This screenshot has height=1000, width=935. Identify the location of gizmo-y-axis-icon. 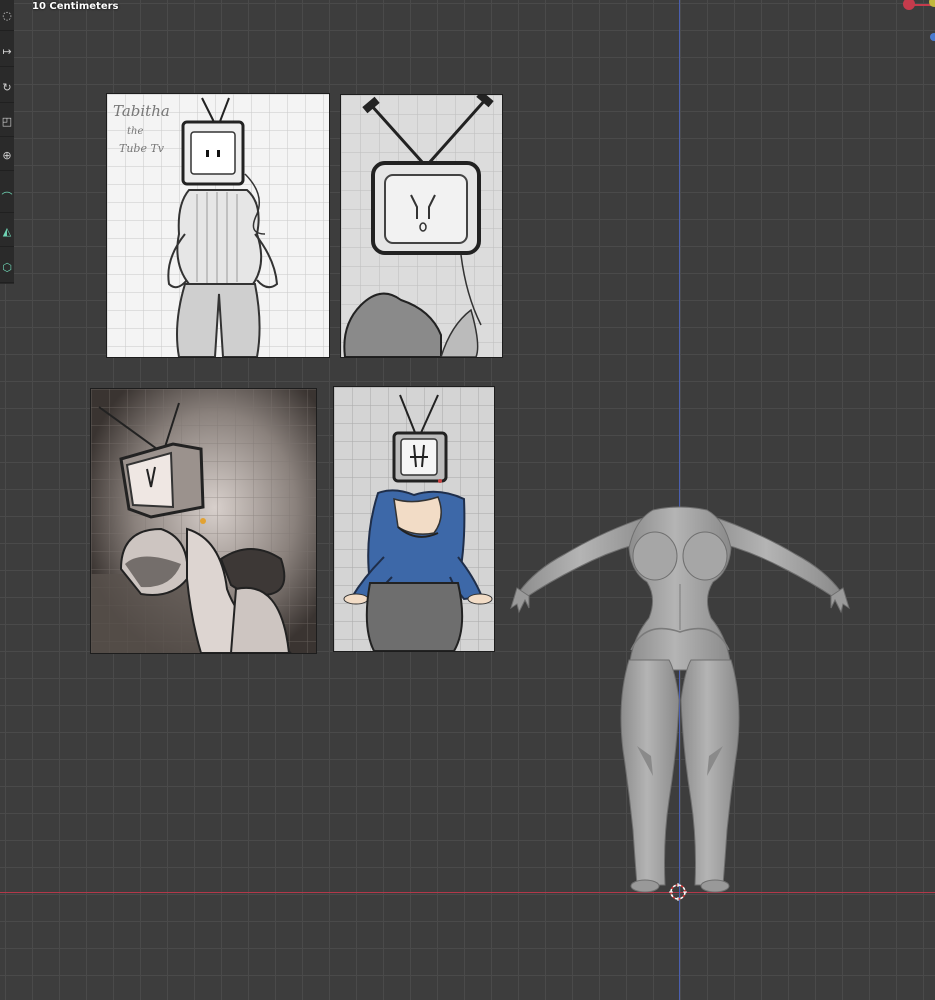
(932, 37).